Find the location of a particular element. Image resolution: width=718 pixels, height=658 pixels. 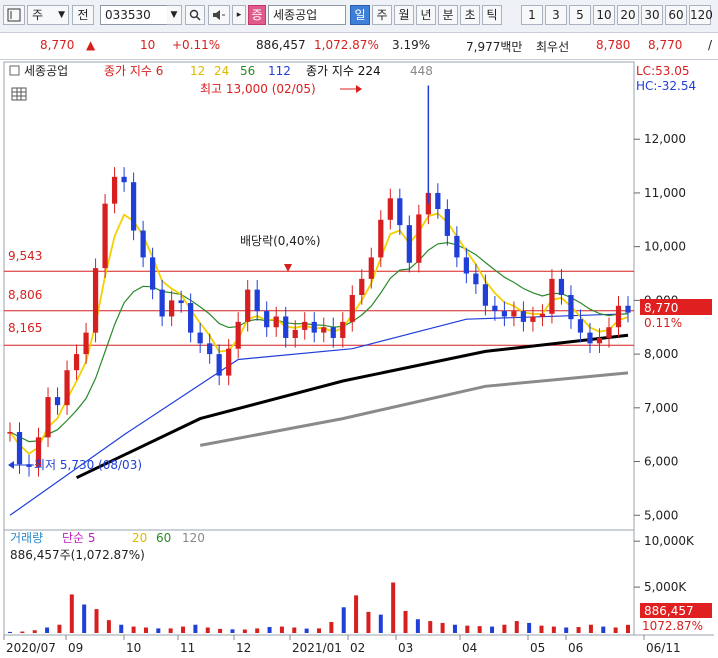

period-tab-1: 주 is located at coordinates (382, 15).